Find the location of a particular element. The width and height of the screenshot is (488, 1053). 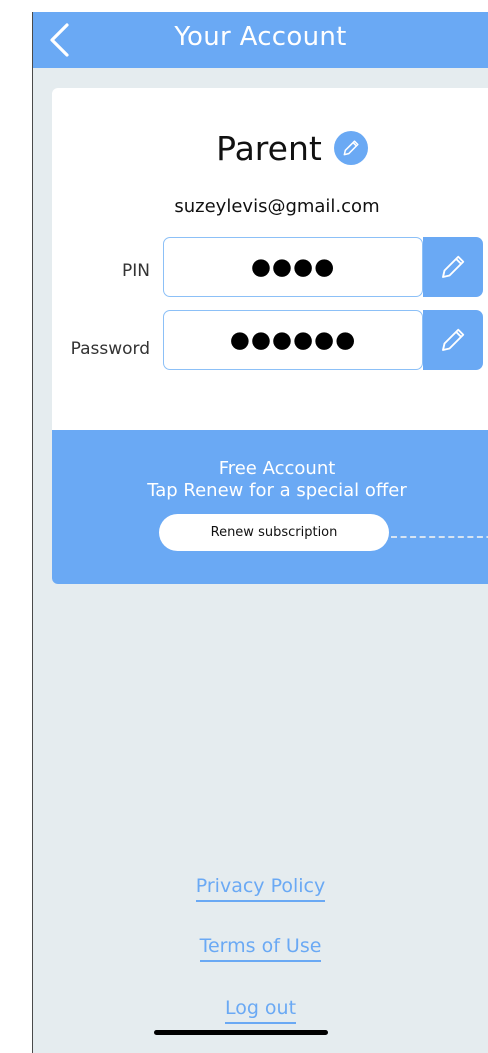

edit-pin-button is located at coordinates (453, 267).